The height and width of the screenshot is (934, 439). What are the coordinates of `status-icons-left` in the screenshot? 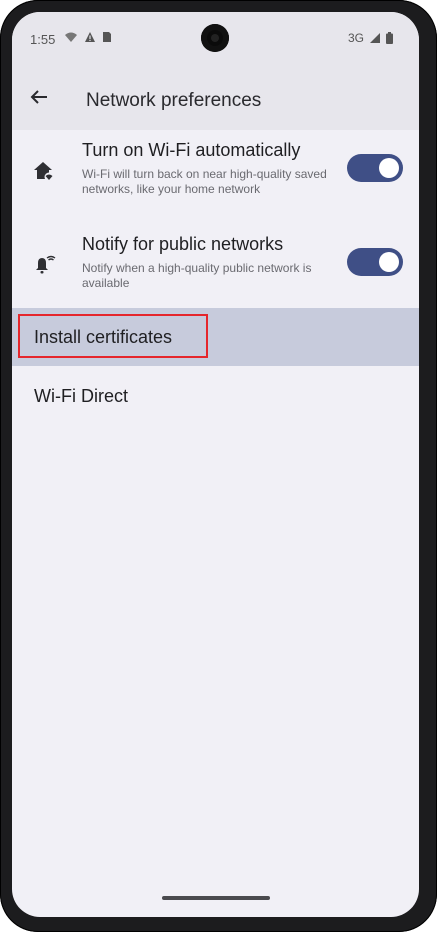 It's located at (88, 37).